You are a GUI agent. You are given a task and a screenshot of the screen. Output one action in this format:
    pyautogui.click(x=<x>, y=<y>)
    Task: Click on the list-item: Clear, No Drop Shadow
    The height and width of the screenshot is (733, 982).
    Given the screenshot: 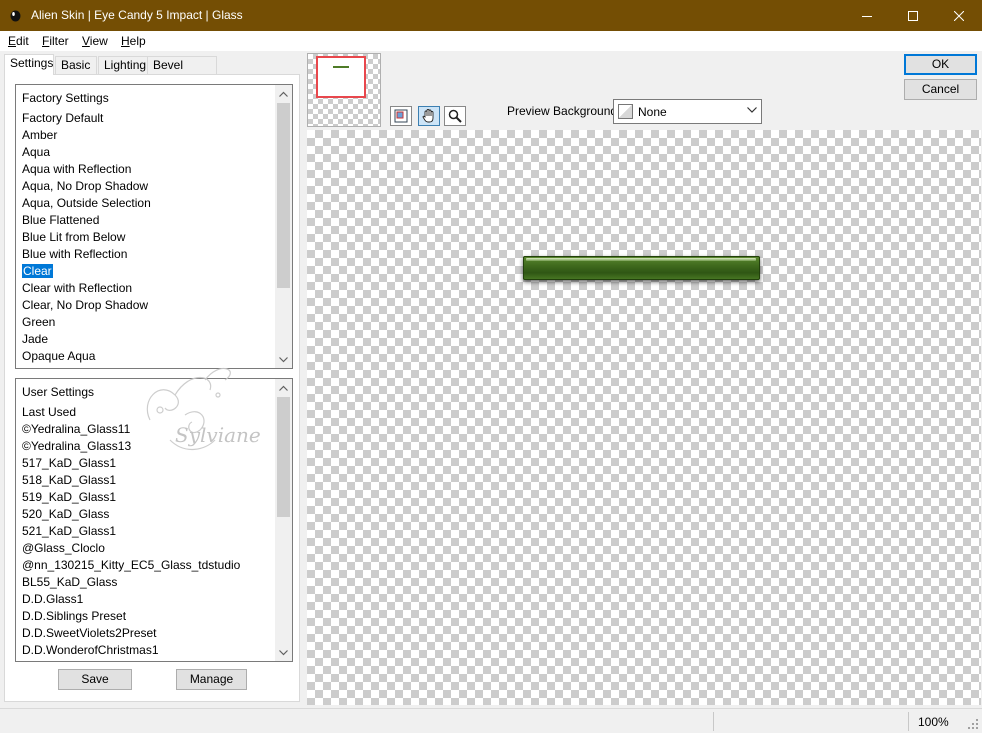 What is the action you would take?
    pyautogui.click(x=148, y=305)
    